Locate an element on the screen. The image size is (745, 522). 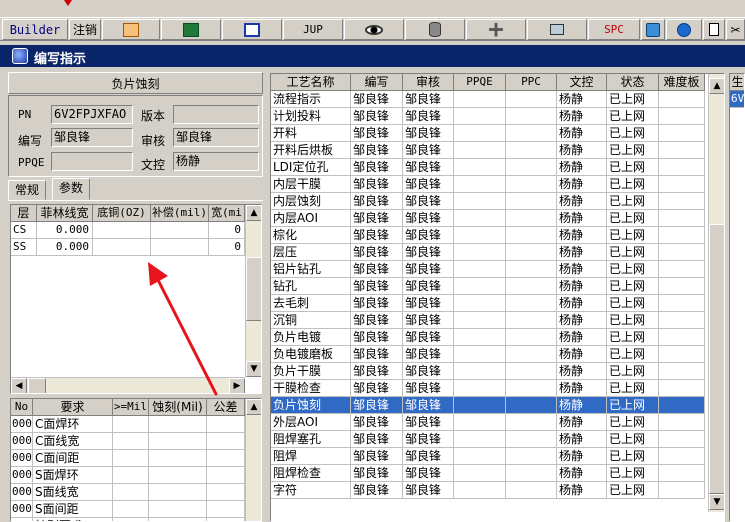
scroll-up-icon: ▲ is located at coordinates (253, 213).